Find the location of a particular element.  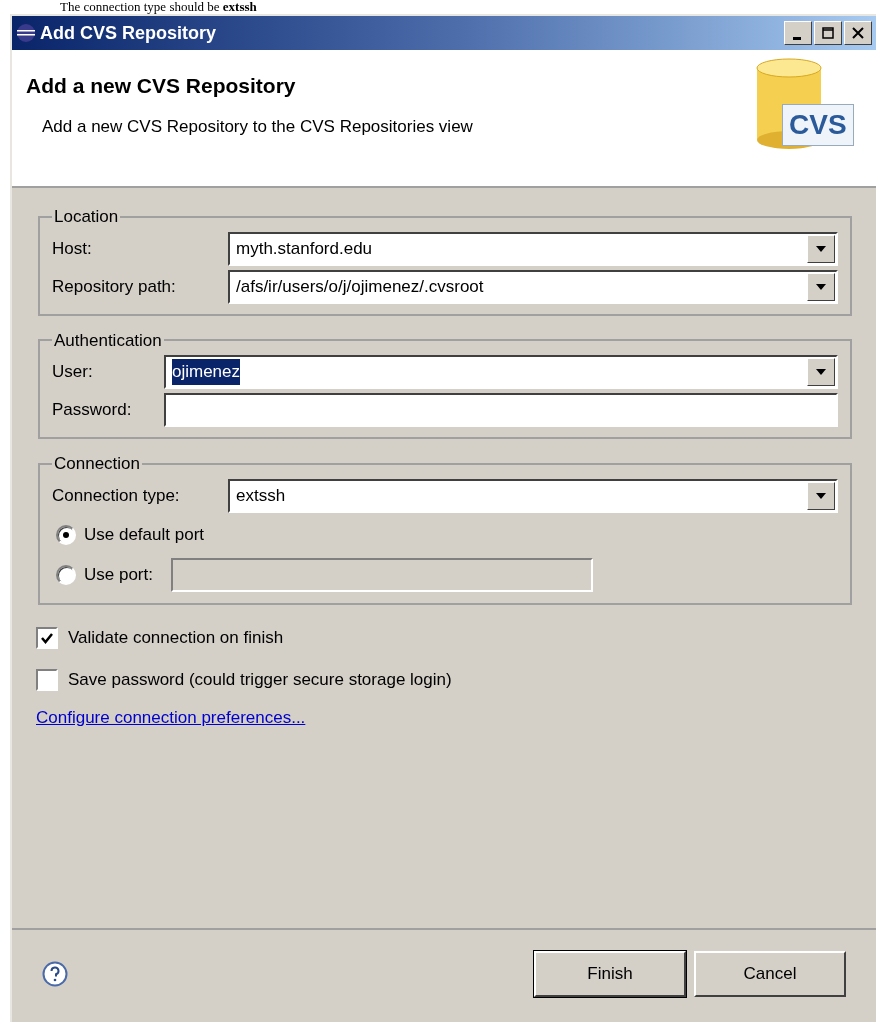

maximize-button is located at coordinates (828, 33).